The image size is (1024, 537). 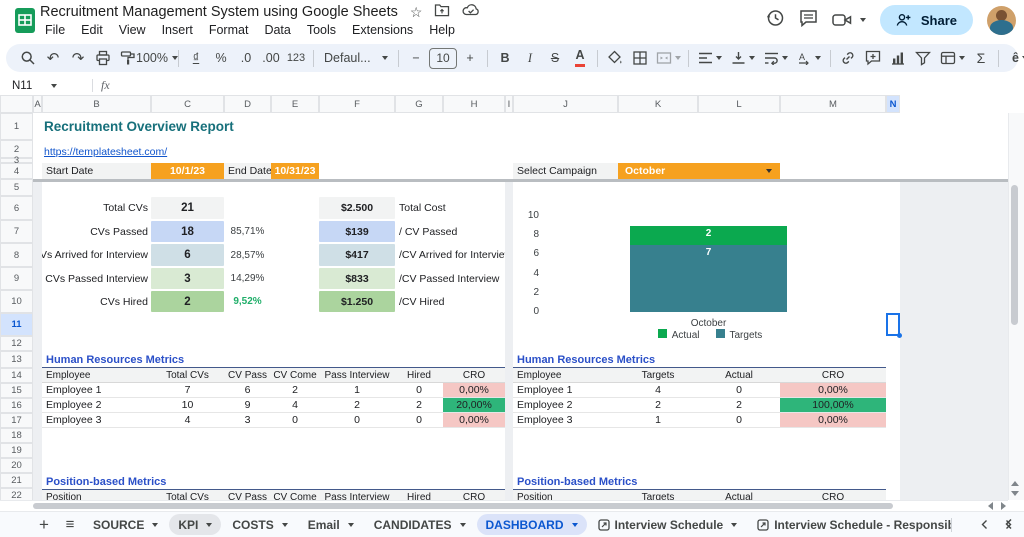 I want to click on sheet-tab-source: SOURCE, so click(x=125, y=524).